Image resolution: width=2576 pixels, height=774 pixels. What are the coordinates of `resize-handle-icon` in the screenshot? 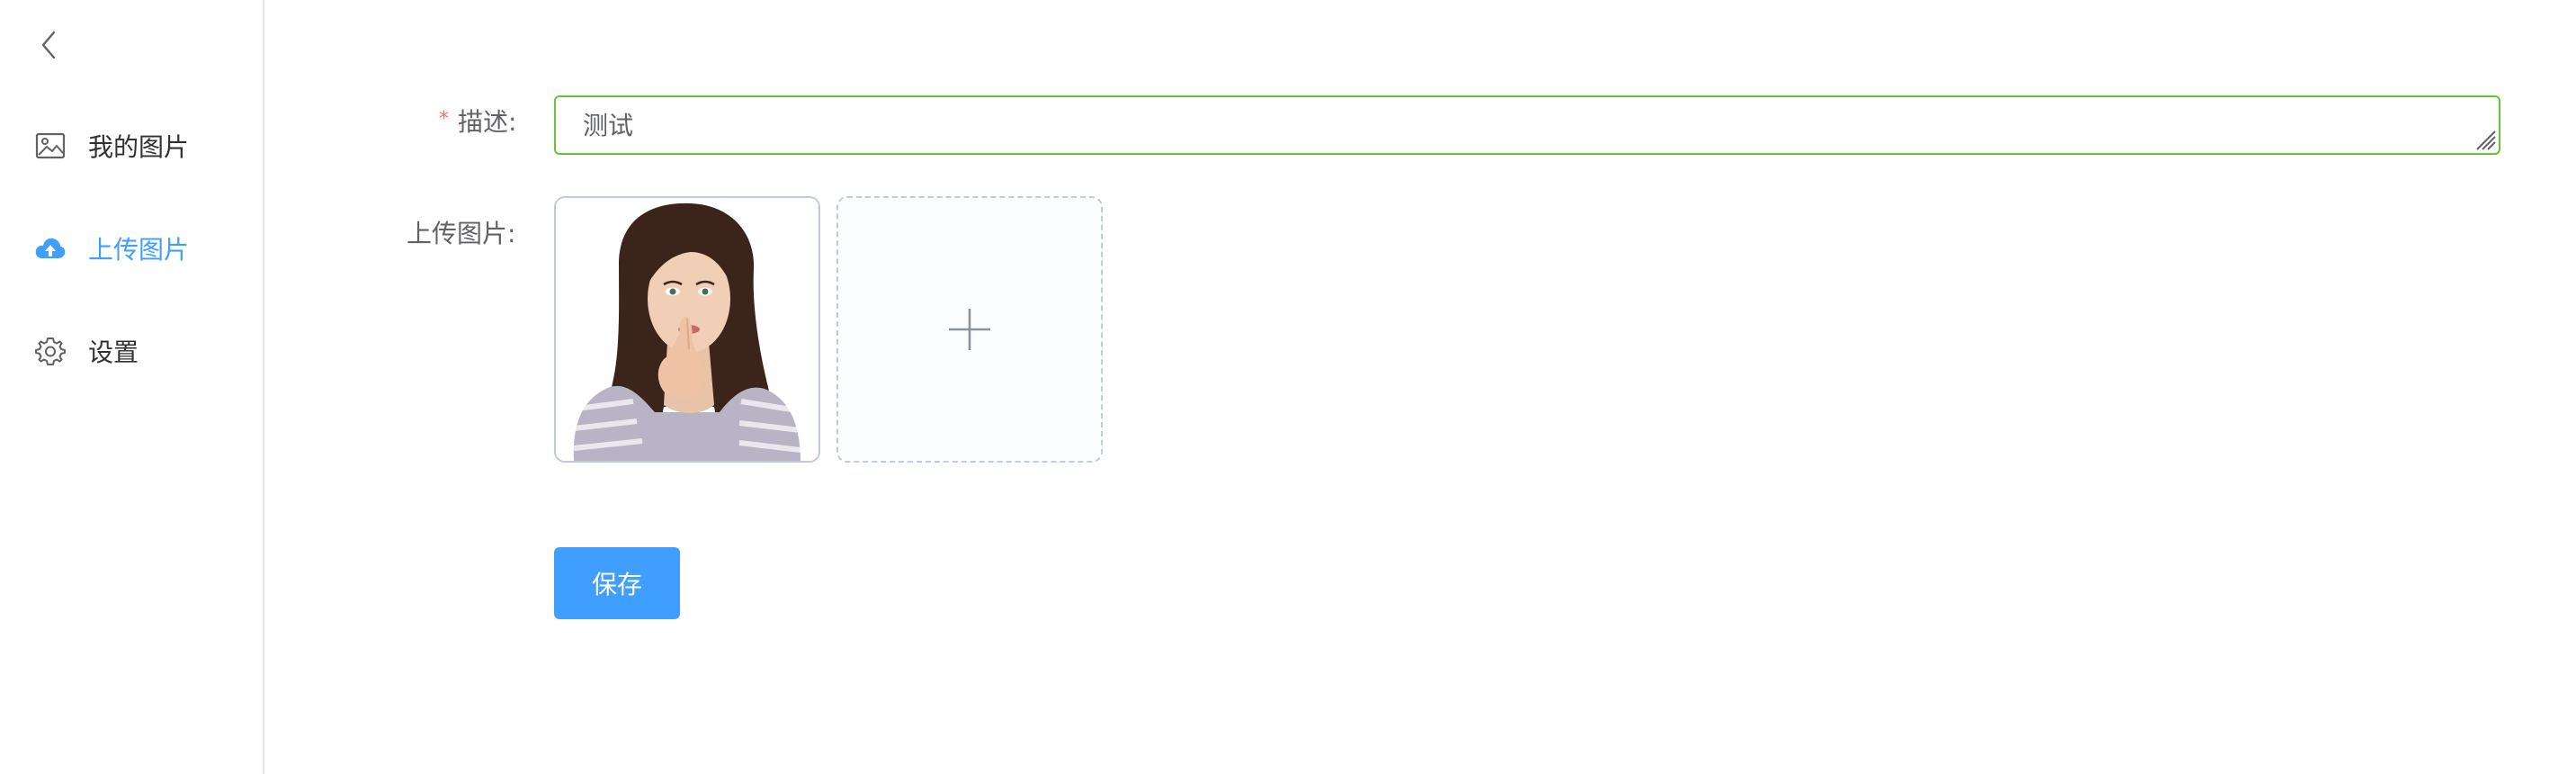 It's located at (2484, 138).